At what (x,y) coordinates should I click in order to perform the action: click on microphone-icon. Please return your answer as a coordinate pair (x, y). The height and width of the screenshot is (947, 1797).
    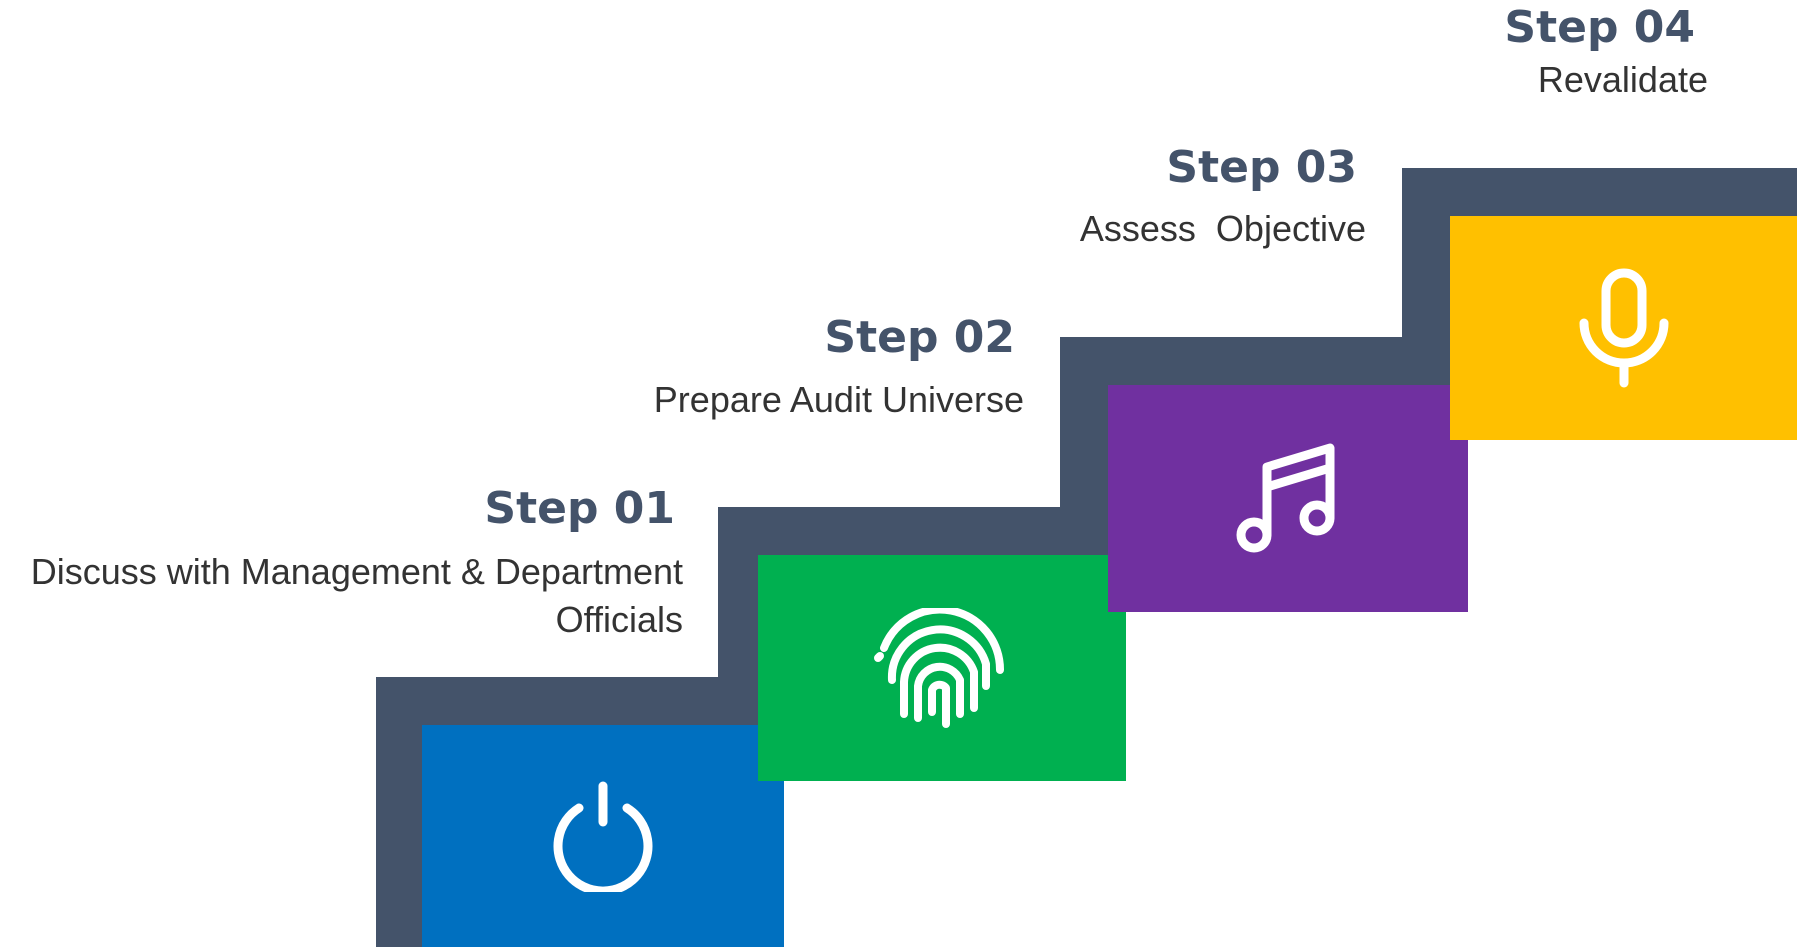
    Looking at the image, I should click on (1624, 328).